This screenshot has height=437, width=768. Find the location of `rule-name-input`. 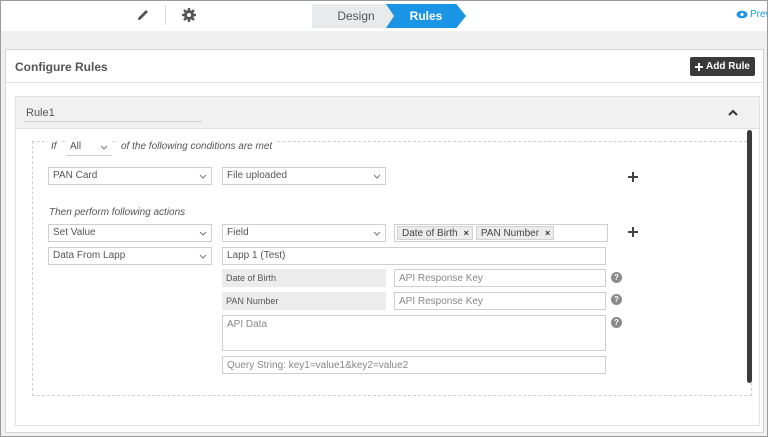

rule-name-input is located at coordinates (113, 113).